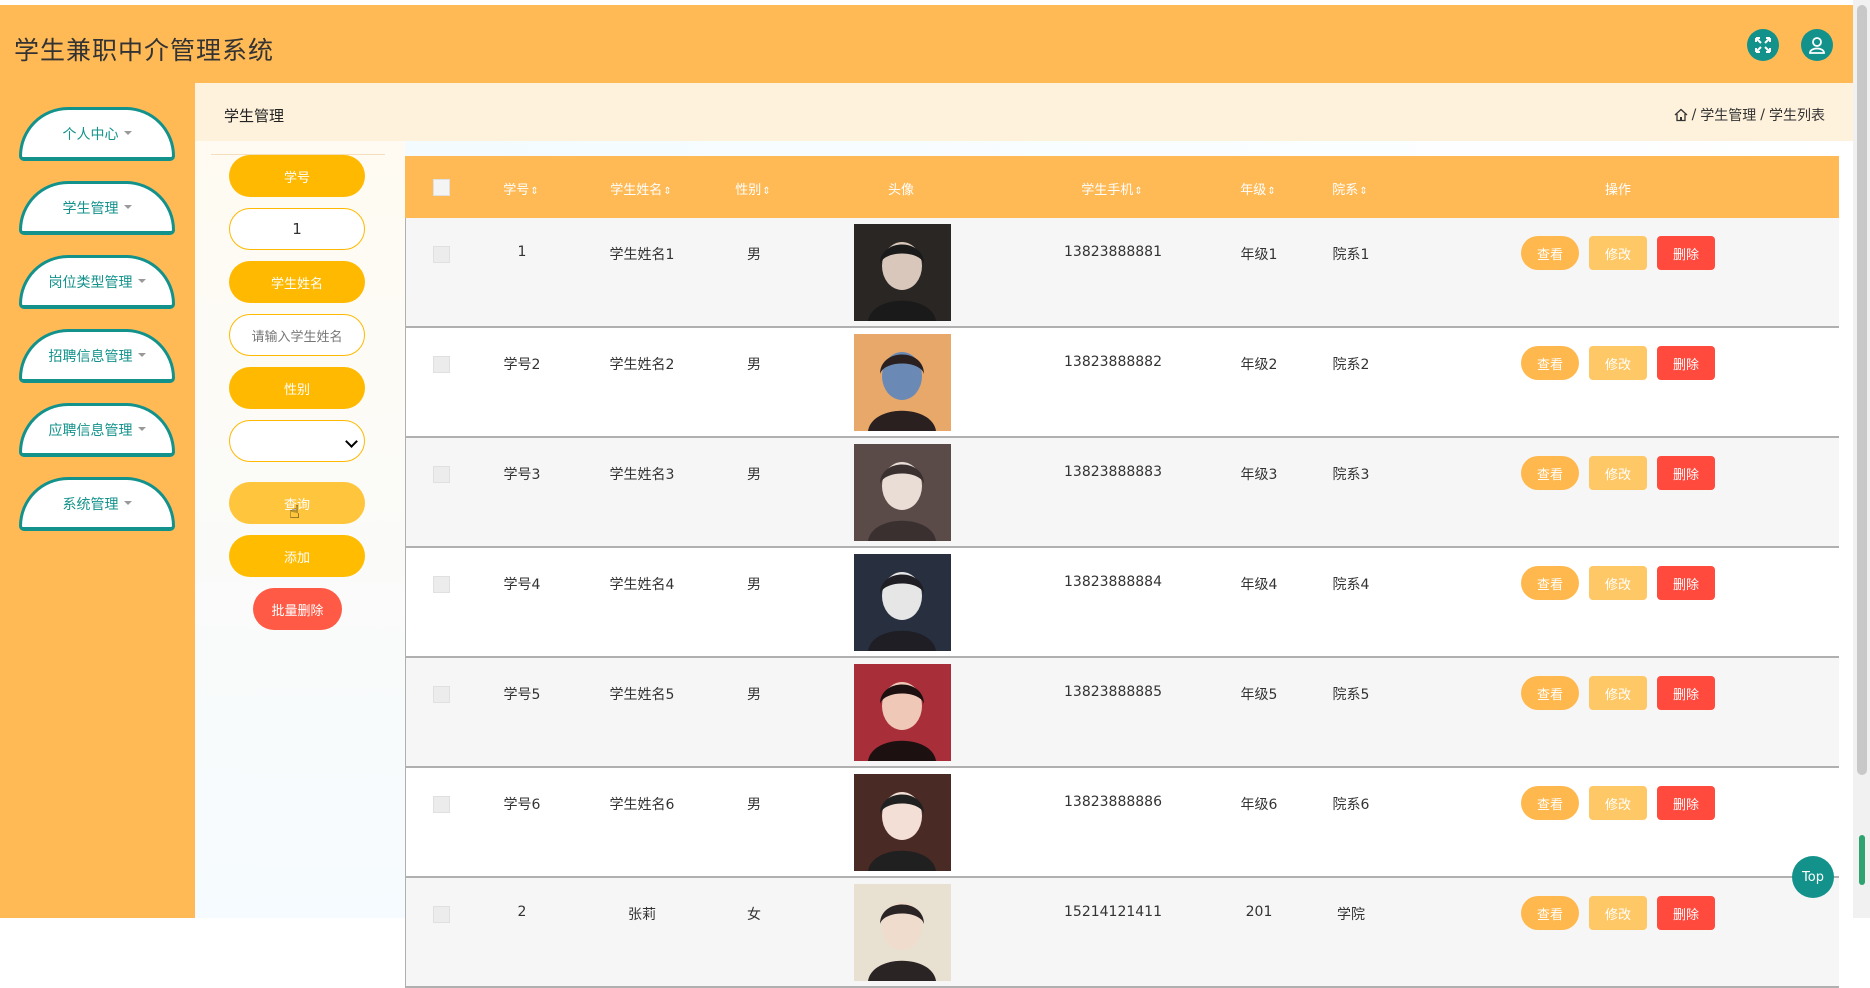  I want to click on table-row: 学号4 学生姓名4 男 13823888884 年级4 院系4 查看 修改 删除, so click(1122, 603).